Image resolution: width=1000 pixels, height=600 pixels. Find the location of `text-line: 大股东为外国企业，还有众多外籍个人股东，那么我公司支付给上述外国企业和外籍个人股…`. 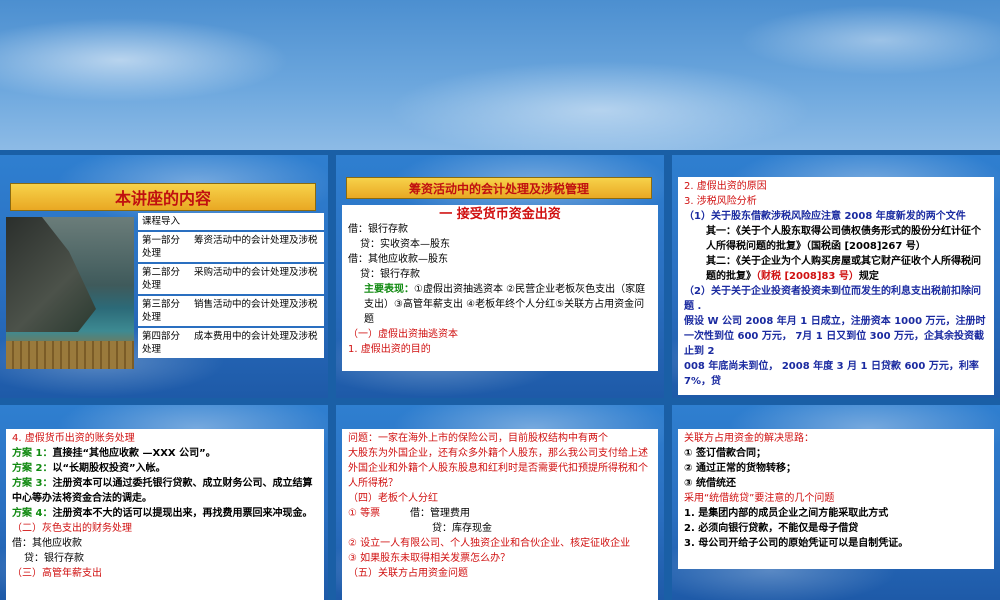

text-line: 大股东为外国企业，还有众多外籍个人股东，那么我公司支付给上述外国企业和外籍个人股… is located at coordinates (498, 468).